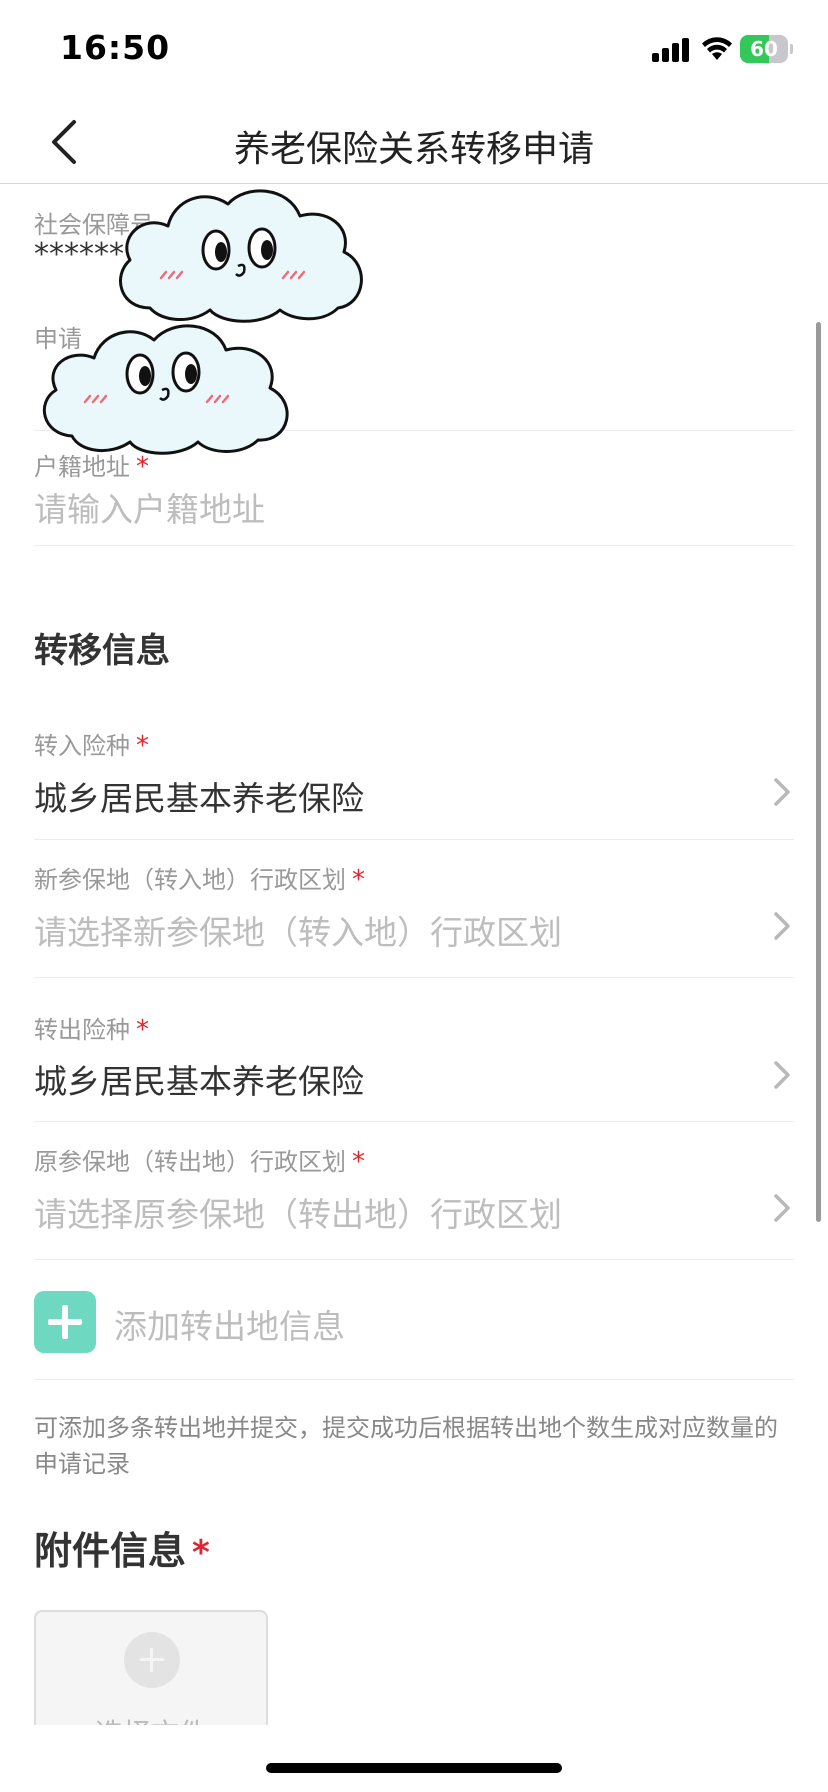 This screenshot has height=1792, width=828. What do you see at coordinates (229, 1326) in the screenshot?
I see `add-transfer-out-label: 添加转出地信息` at bounding box center [229, 1326].